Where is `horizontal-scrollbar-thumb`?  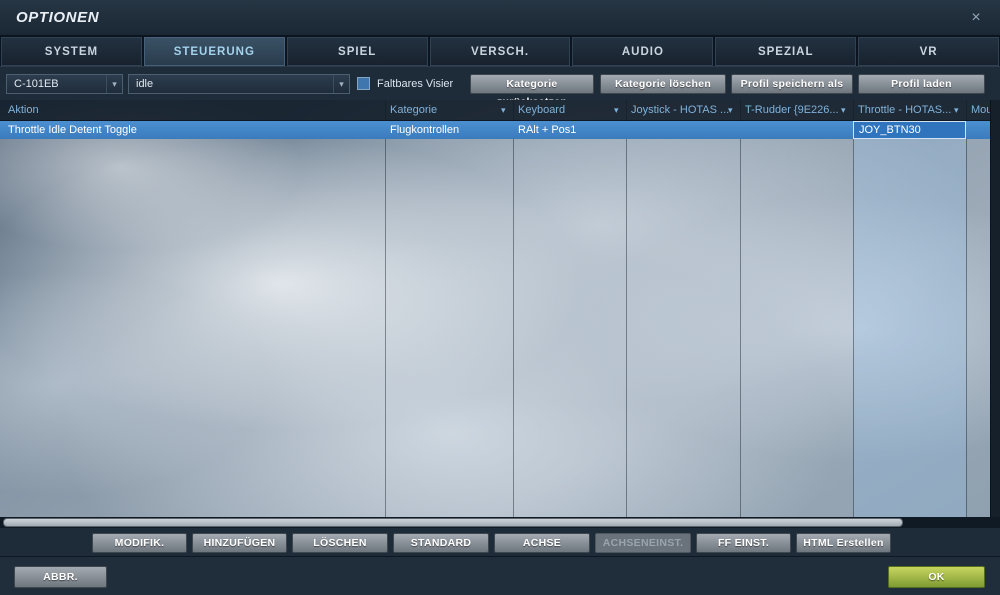 horizontal-scrollbar-thumb is located at coordinates (453, 522).